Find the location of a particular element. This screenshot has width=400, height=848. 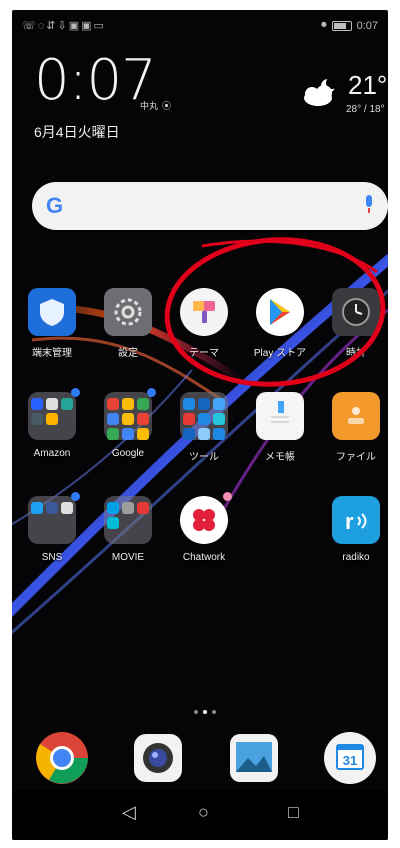

notepad-icon is located at coordinates (280, 416).